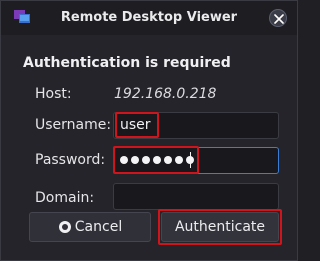 This screenshot has height=261, width=320. I want to click on domain-label: Domain:, so click(65, 198).